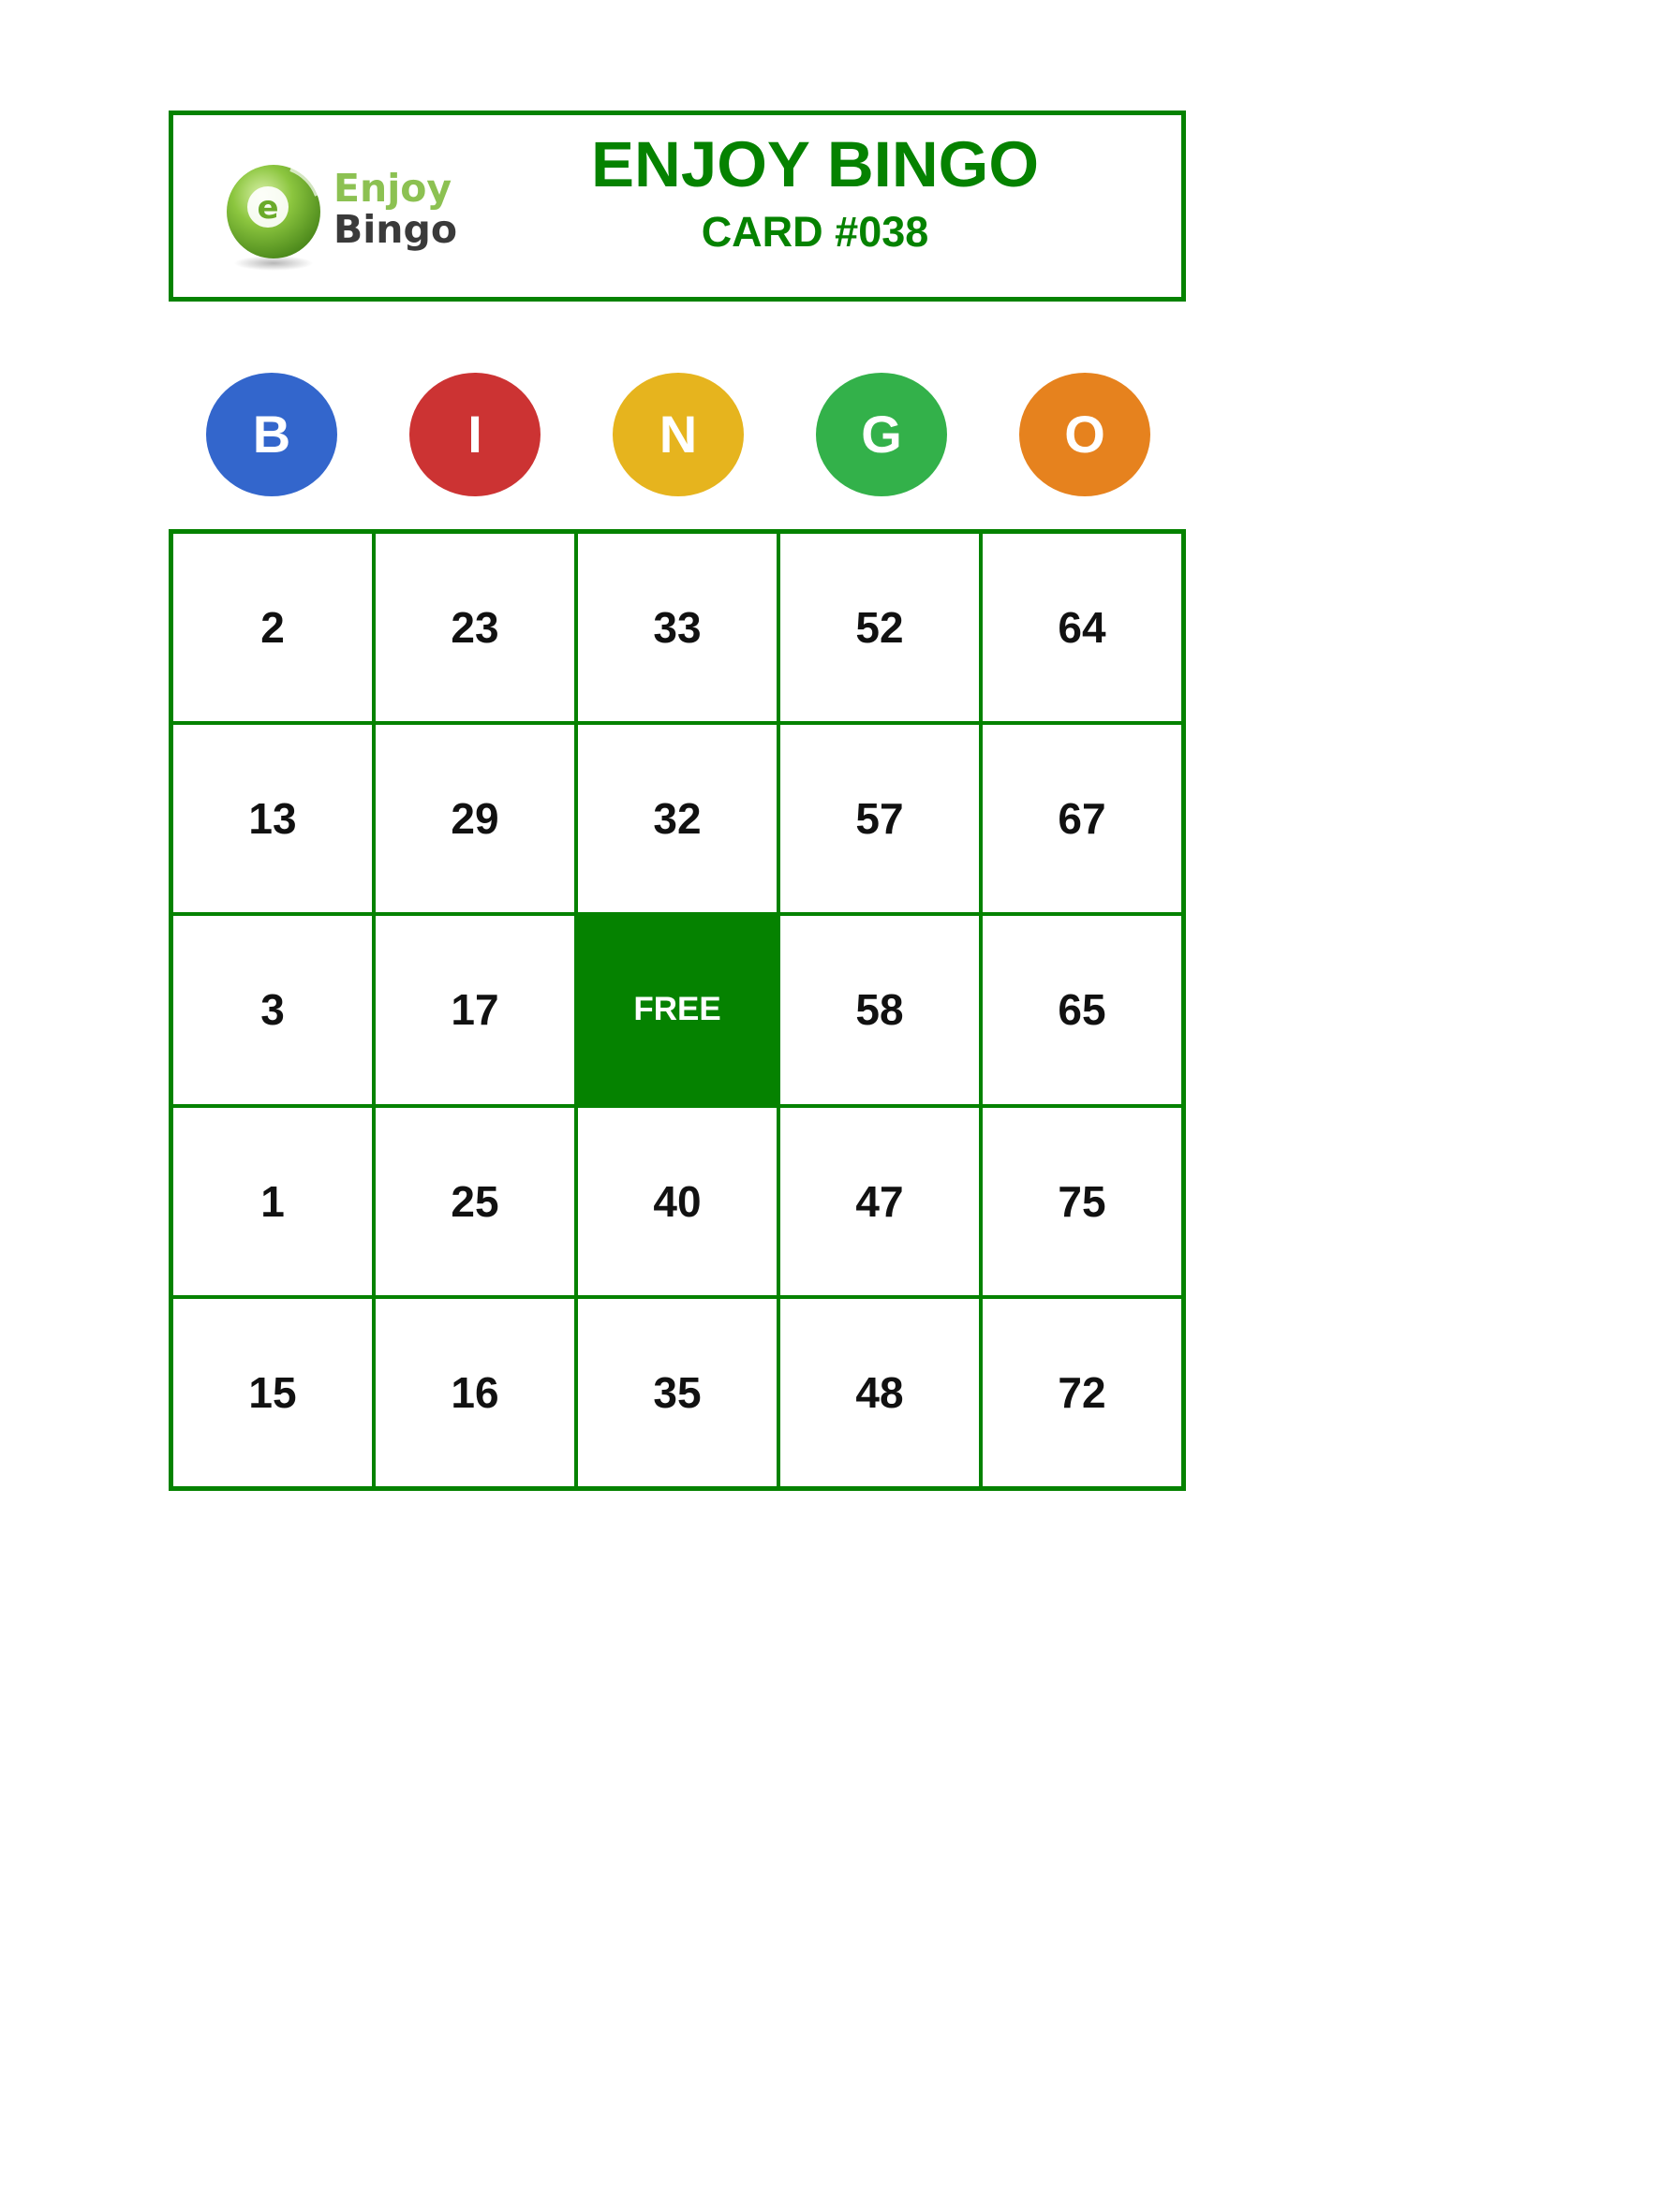 Image resolution: width=1659 pixels, height=2212 pixels. I want to click on bingo-cell: 40, so click(677, 1201).